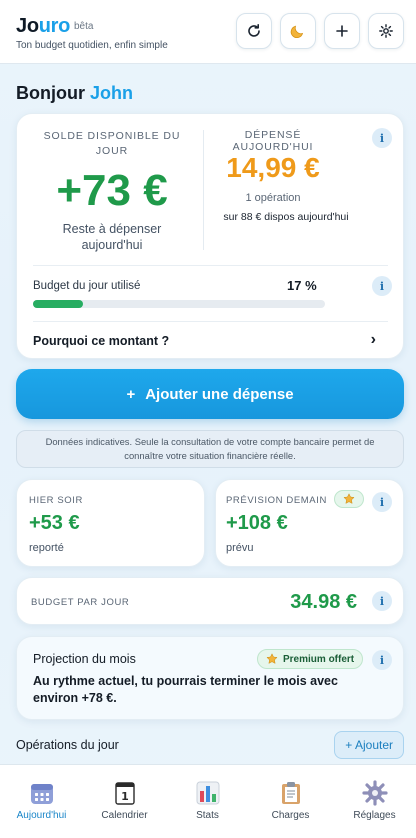 Image resolution: width=416 pixels, height=838 pixels. I want to click on tab-settings: Réglages, so click(374, 801).